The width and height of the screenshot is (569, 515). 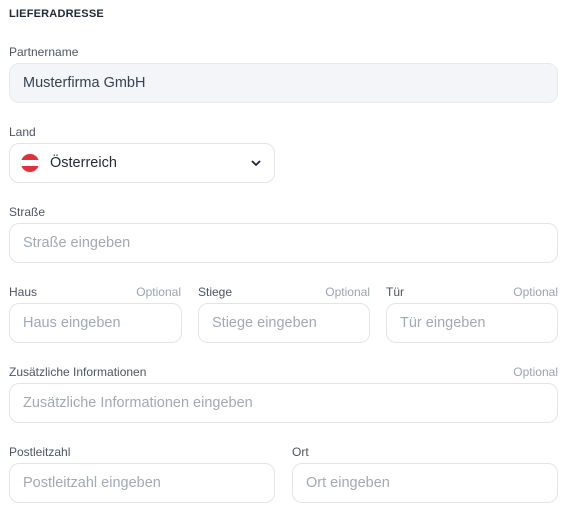 I want to click on city-label-row: Ort, so click(x=425, y=452).